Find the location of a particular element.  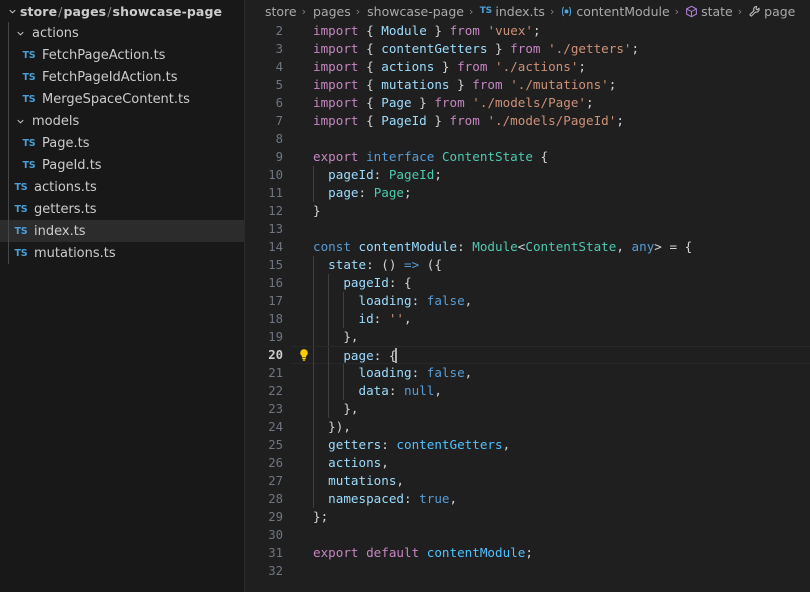

code-line: 31 export default contentModule; is located at coordinates (527, 553).